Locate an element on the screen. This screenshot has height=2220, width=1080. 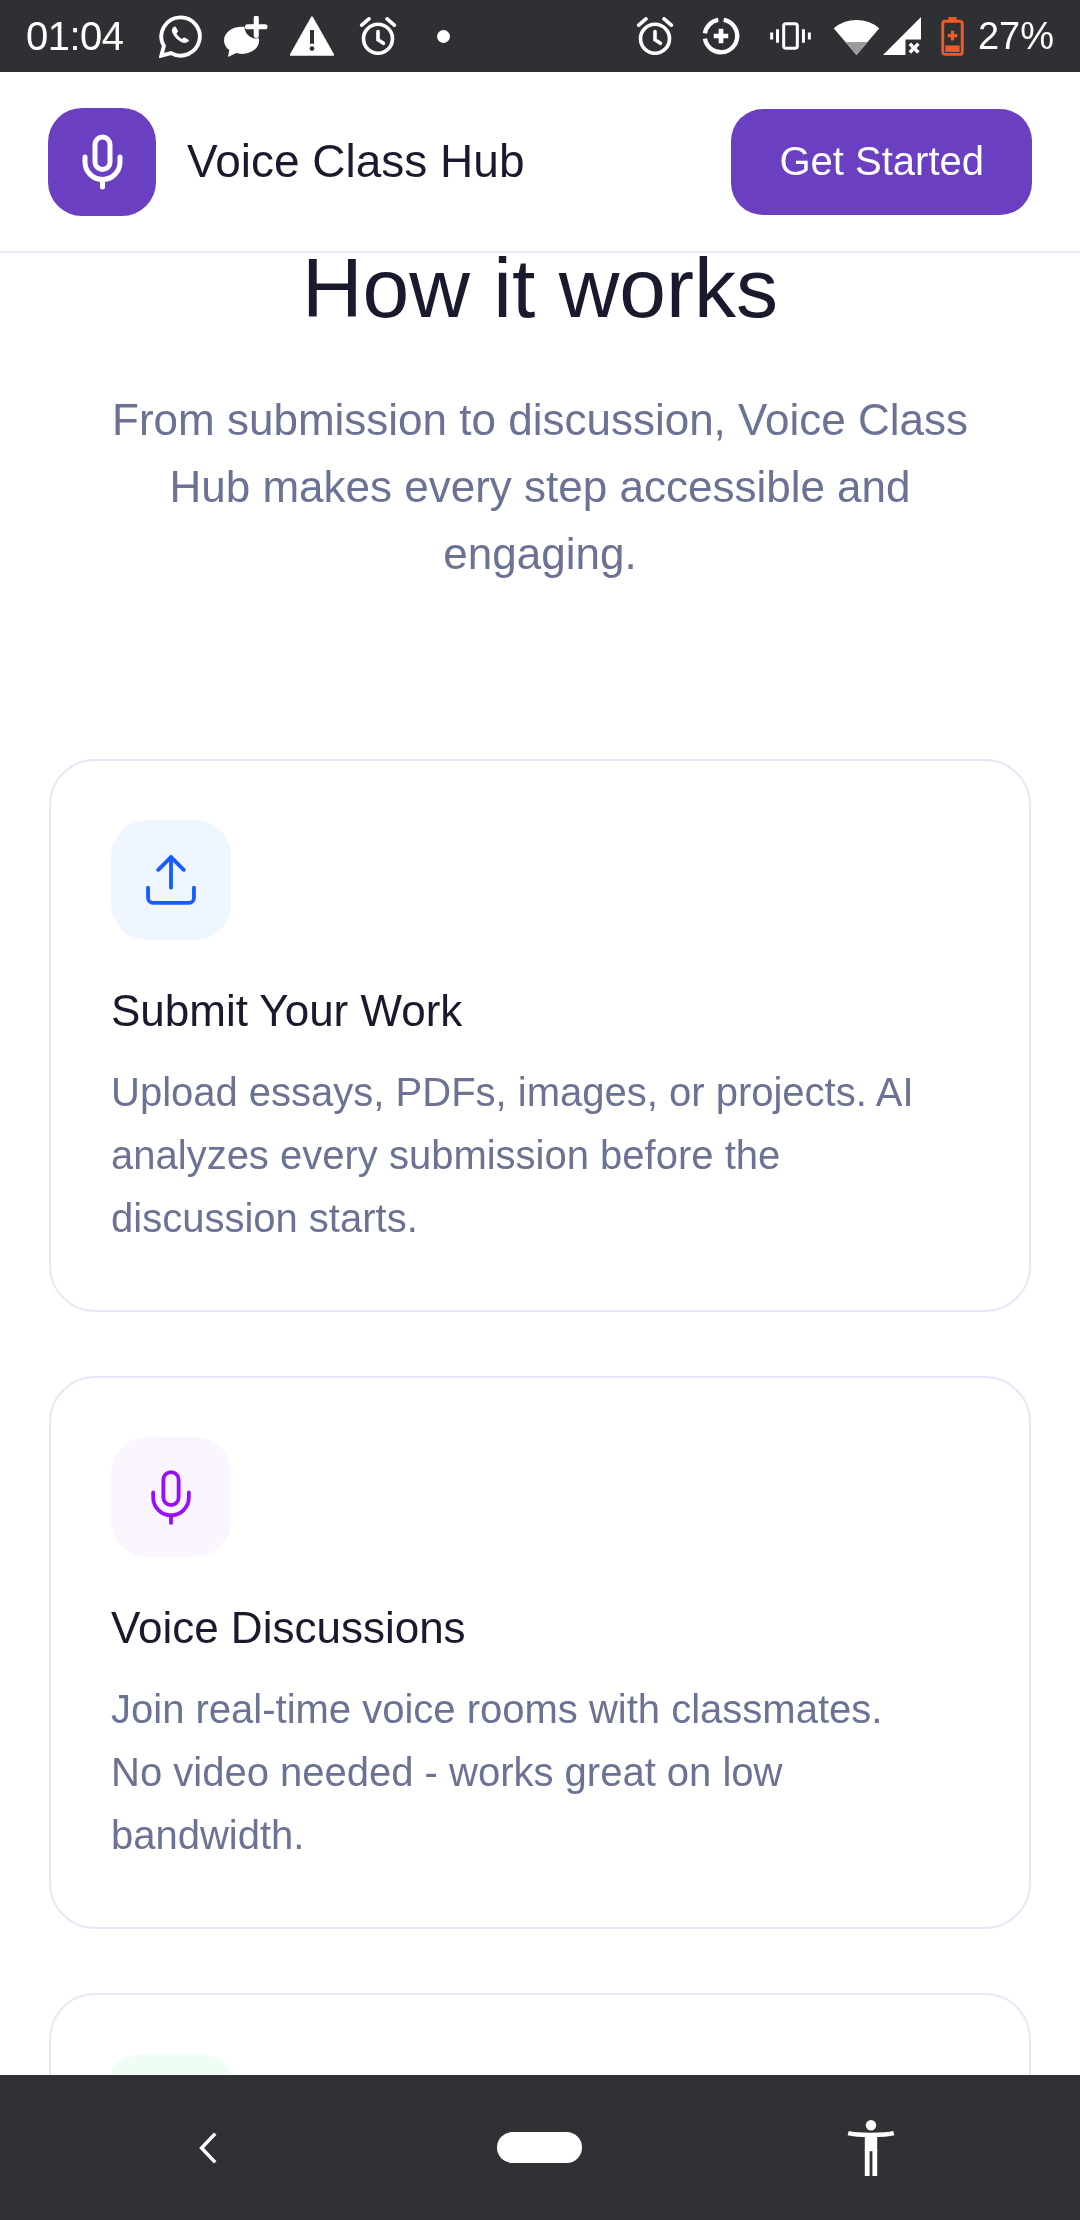
home-button is located at coordinates (539, 2147).